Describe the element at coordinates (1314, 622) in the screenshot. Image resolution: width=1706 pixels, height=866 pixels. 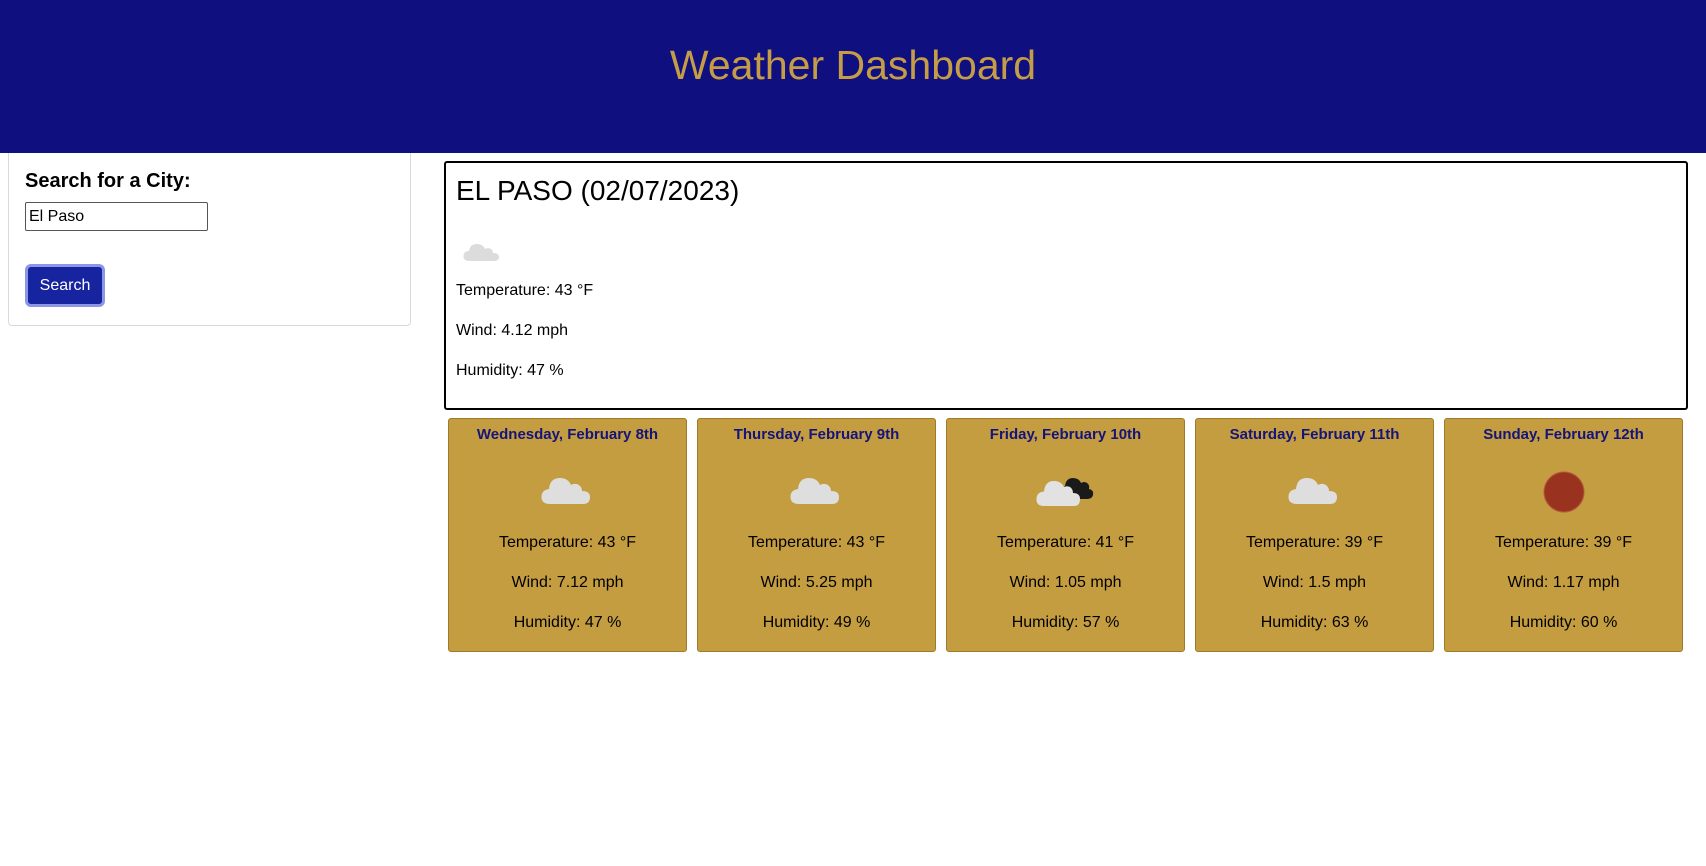
I see `forecast-humidity: Humidity: 63 %` at that location.